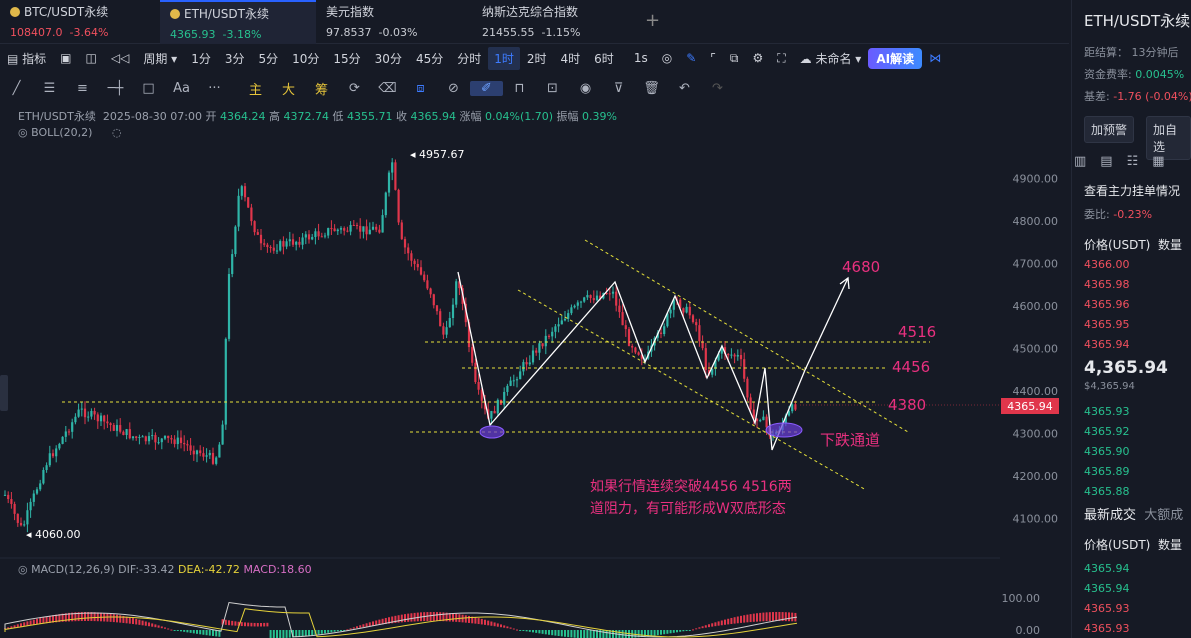 This screenshot has width=1191, height=638. Describe the element at coordinates (214, 88) in the screenshot. I see `more-tools: ···` at that location.